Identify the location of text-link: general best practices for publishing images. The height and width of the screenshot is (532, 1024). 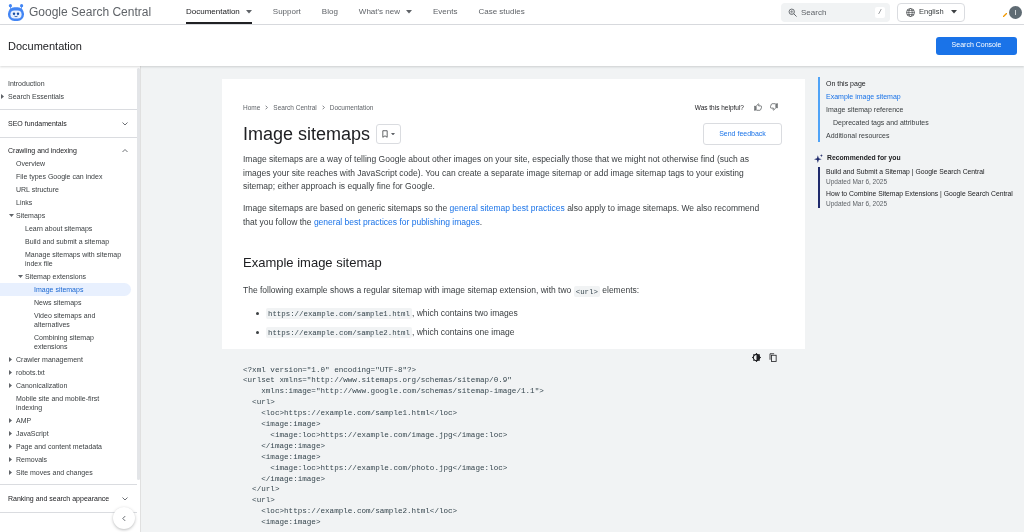
(396, 221).